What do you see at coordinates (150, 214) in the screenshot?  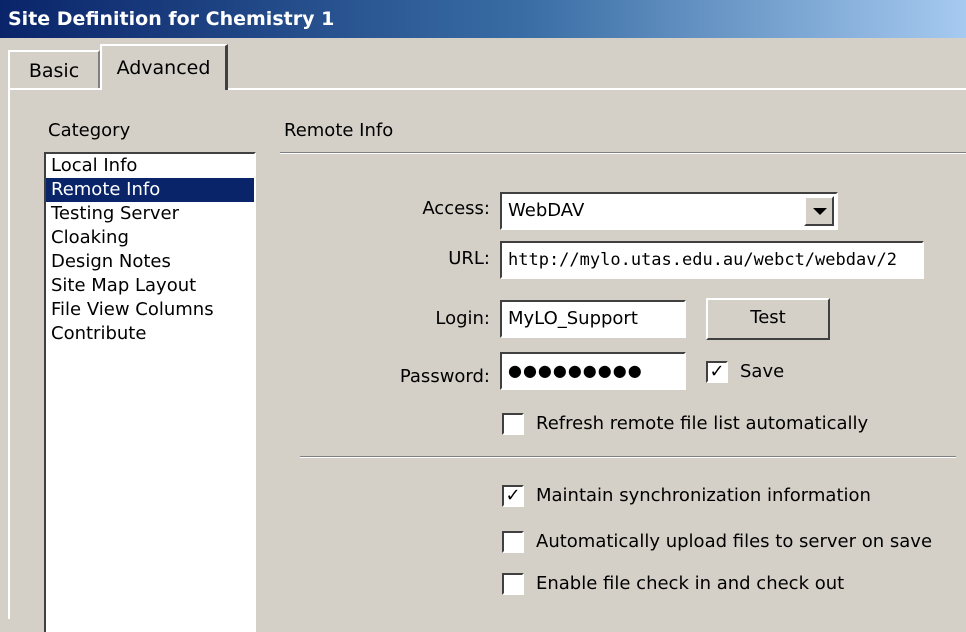 I see `category-item-testing-server: Testing Server` at bounding box center [150, 214].